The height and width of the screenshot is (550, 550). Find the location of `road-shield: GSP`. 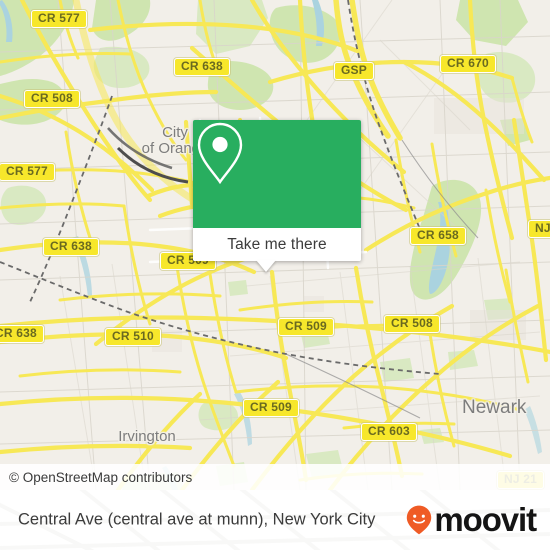

road-shield: GSP is located at coordinates (354, 71).